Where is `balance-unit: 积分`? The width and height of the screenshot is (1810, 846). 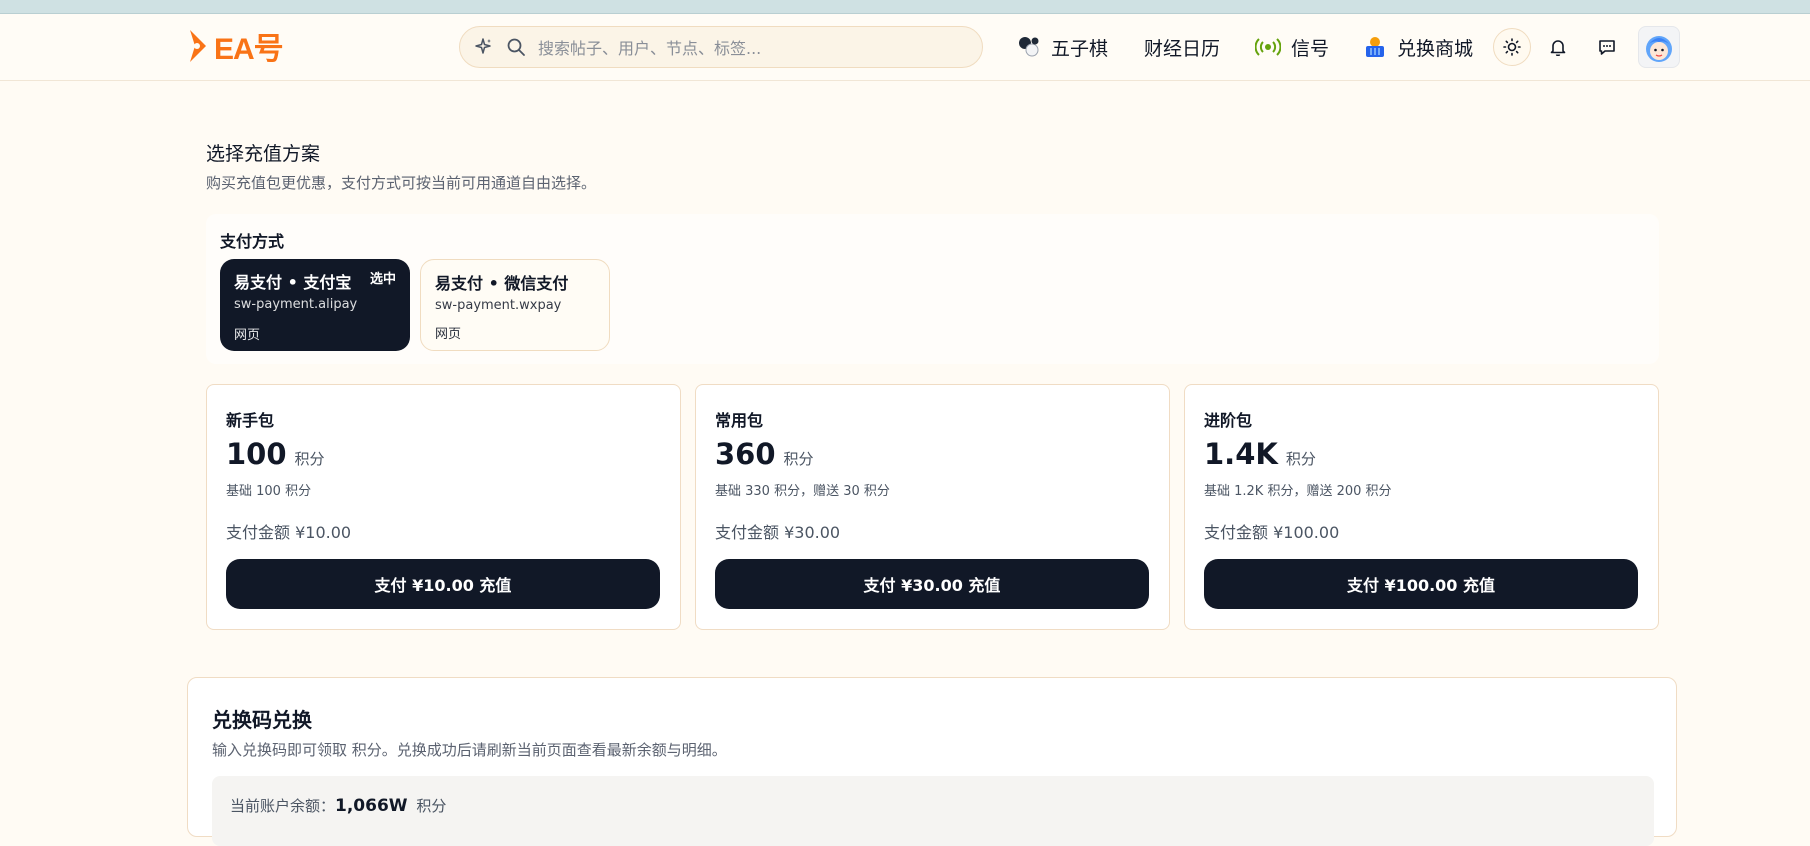 balance-unit: 积分 is located at coordinates (431, 806).